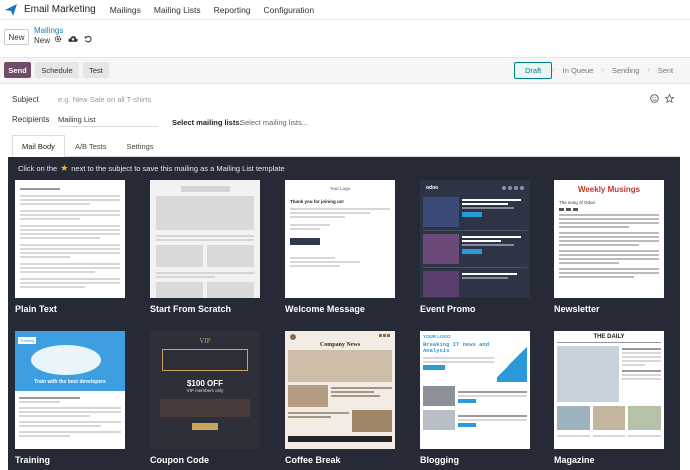 The image size is (690, 470). I want to click on template-thumbnail: odoo, so click(475, 239).